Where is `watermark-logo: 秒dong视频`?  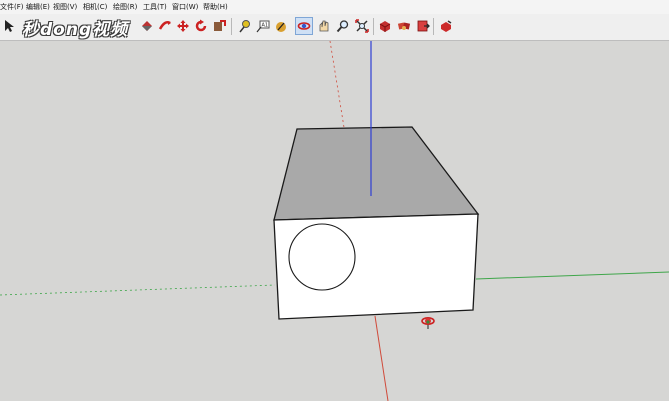 watermark-logo: 秒dong视频 is located at coordinates (75, 29).